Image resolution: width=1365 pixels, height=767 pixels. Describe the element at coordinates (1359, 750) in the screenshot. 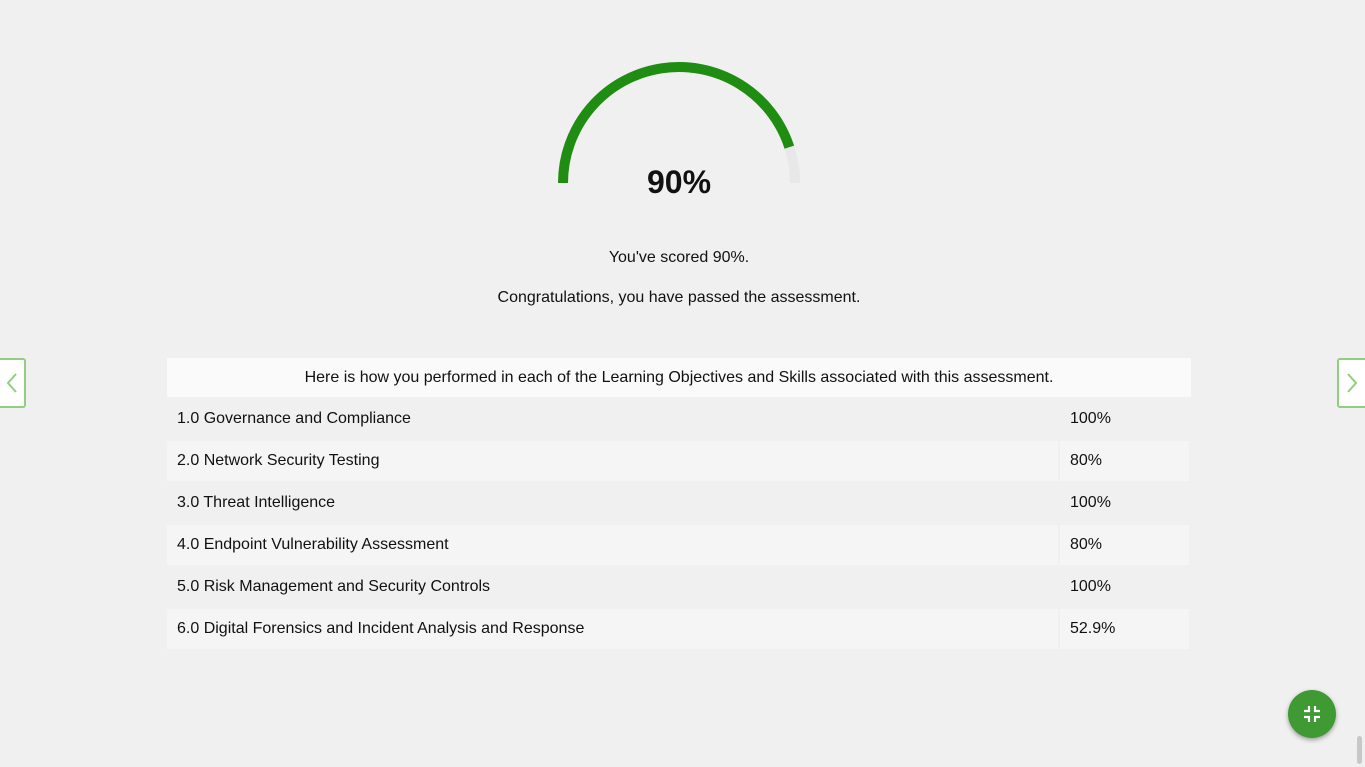

I see `page-scrollbar` at that location.